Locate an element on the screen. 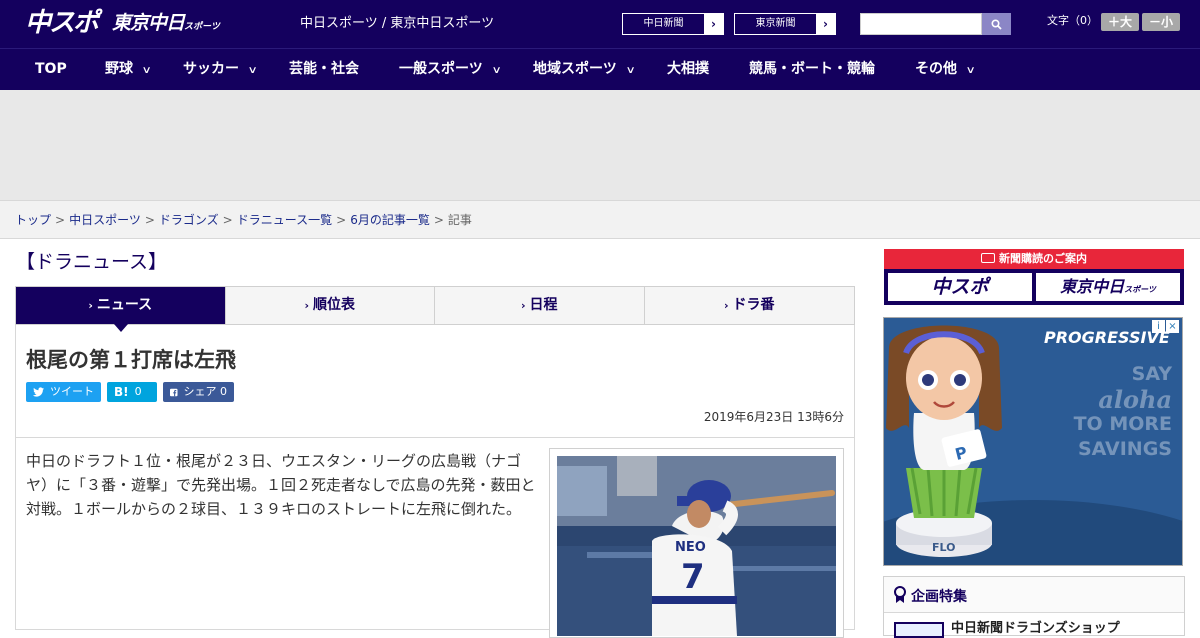 The width and height of the screenshot is (1200, 638). nav-item-general-sports: 一般スポーツ ∨ is located at coordinates (450, 69).